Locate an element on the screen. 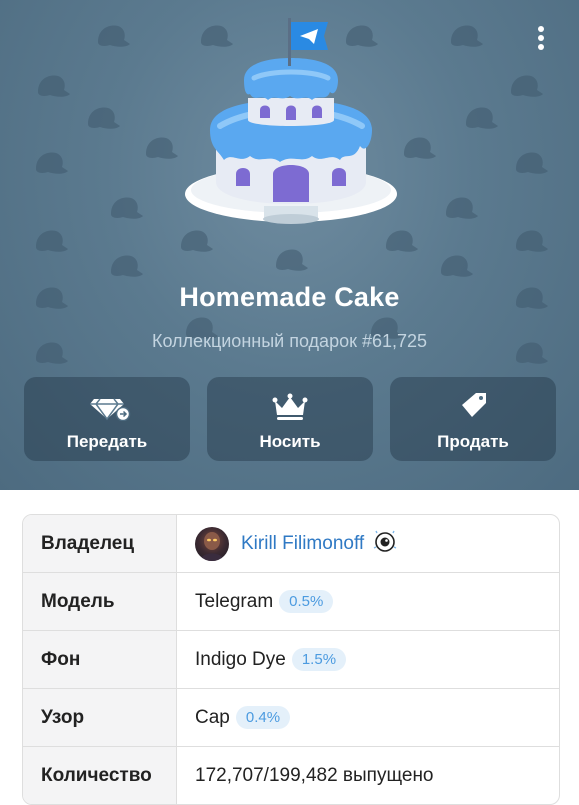  eye-emoji-status-icon is located at coordinates (385, 541).